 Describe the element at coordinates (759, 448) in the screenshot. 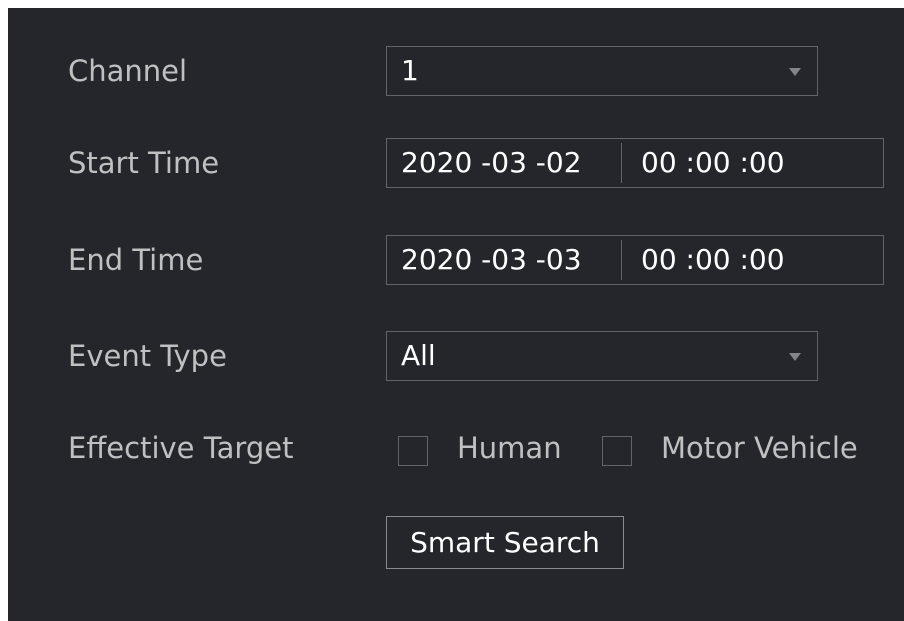

I see `motor-vehicle-checkbox-label: Motor Vehicle` at that location.